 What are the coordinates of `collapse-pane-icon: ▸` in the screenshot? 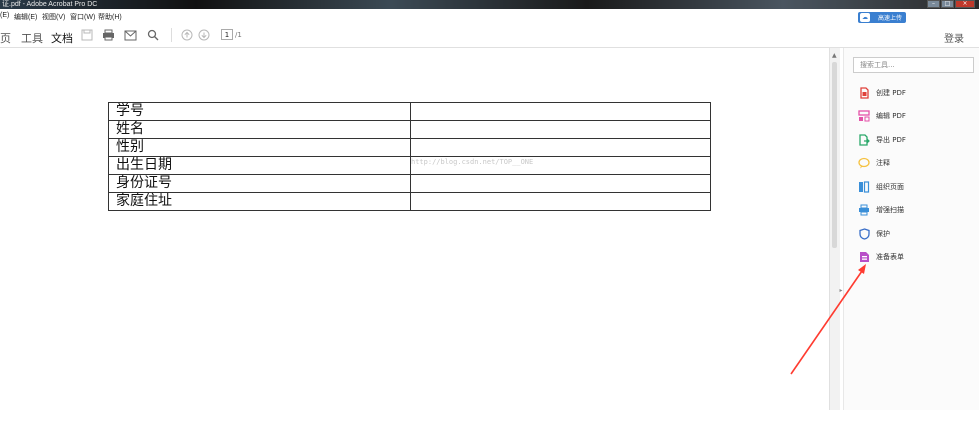 It's located at (841, 291).